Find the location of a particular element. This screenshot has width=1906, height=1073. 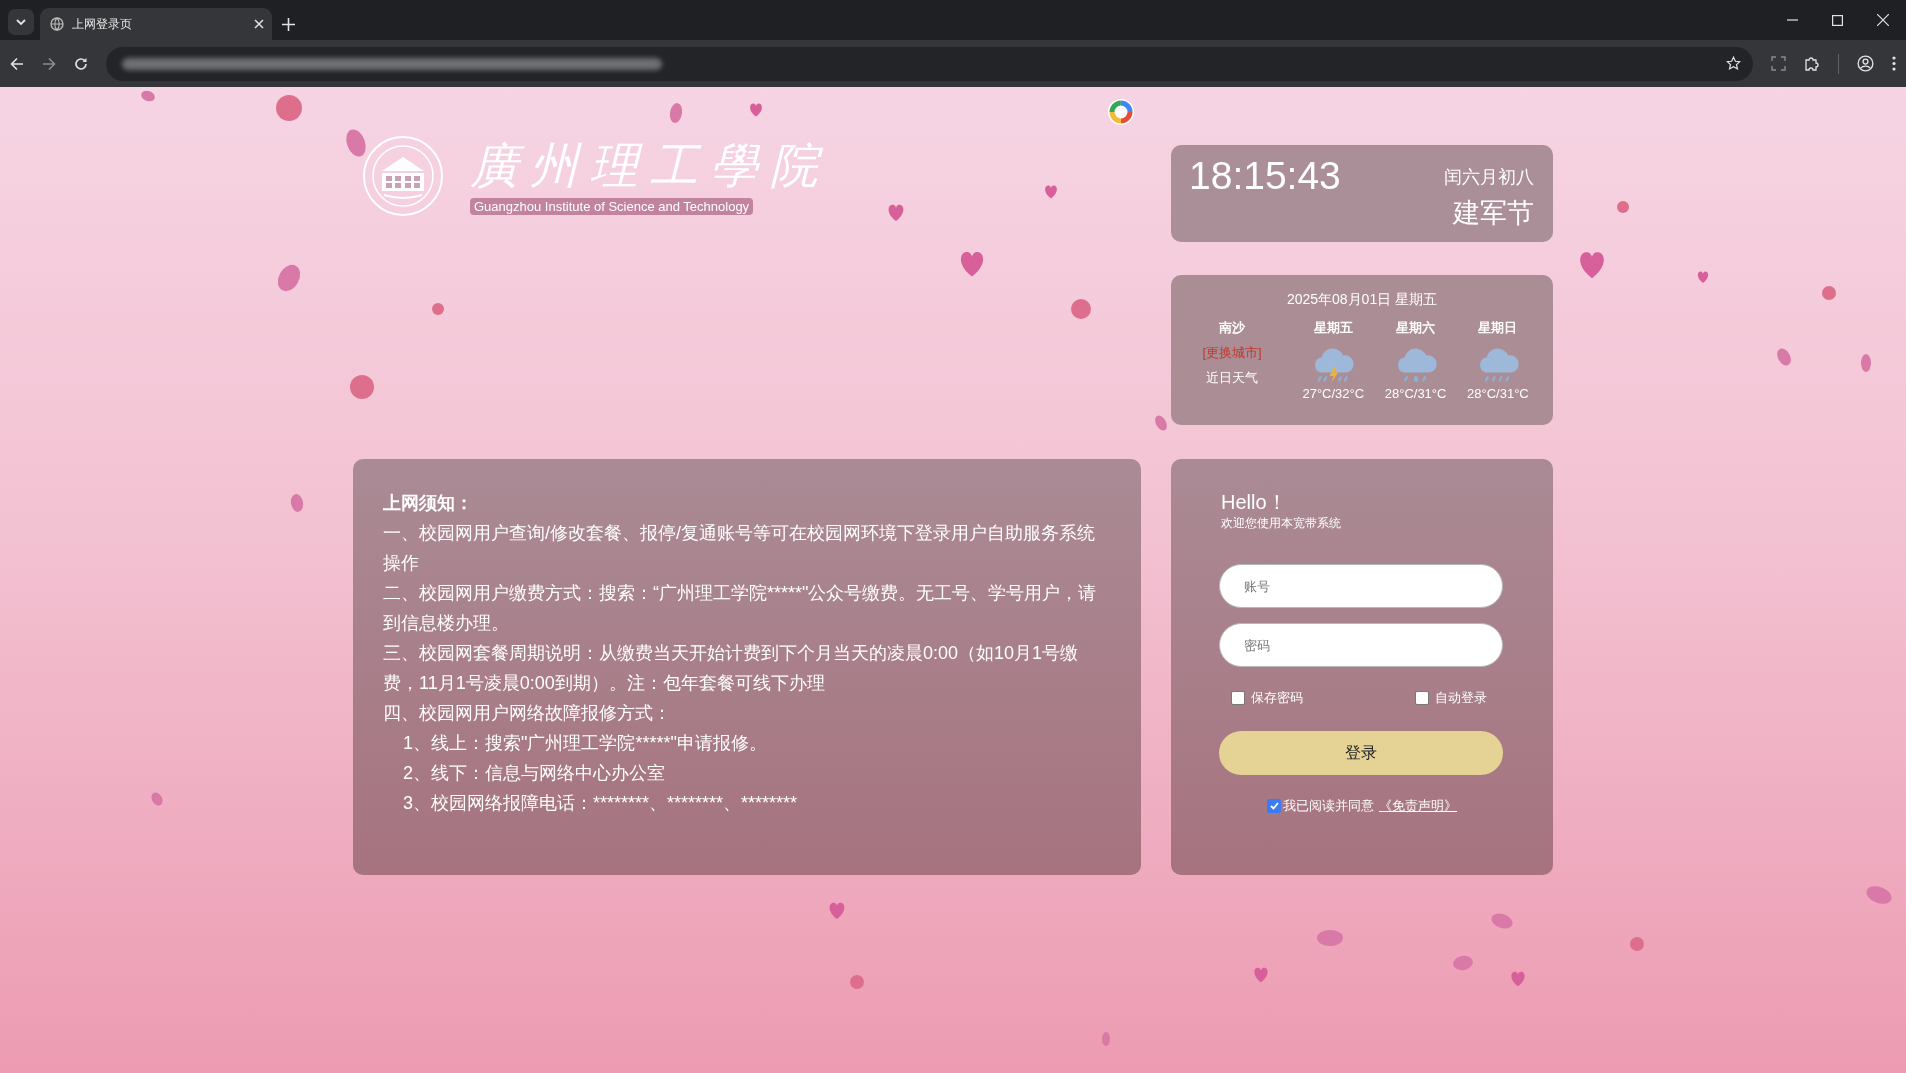

forecast-label: 近日天气 is located at coordinates (1232, 378).